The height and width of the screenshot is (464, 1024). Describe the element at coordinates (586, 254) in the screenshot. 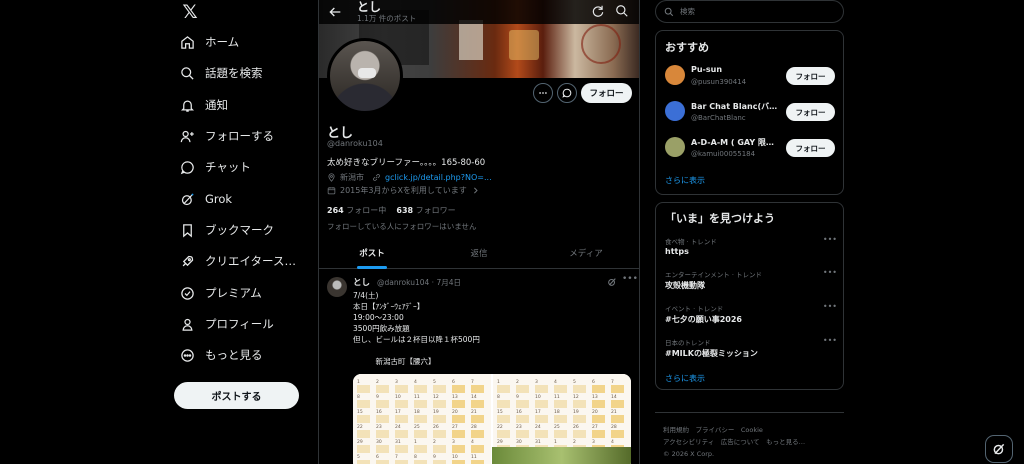

I see `tab-media: メディア` at that location.